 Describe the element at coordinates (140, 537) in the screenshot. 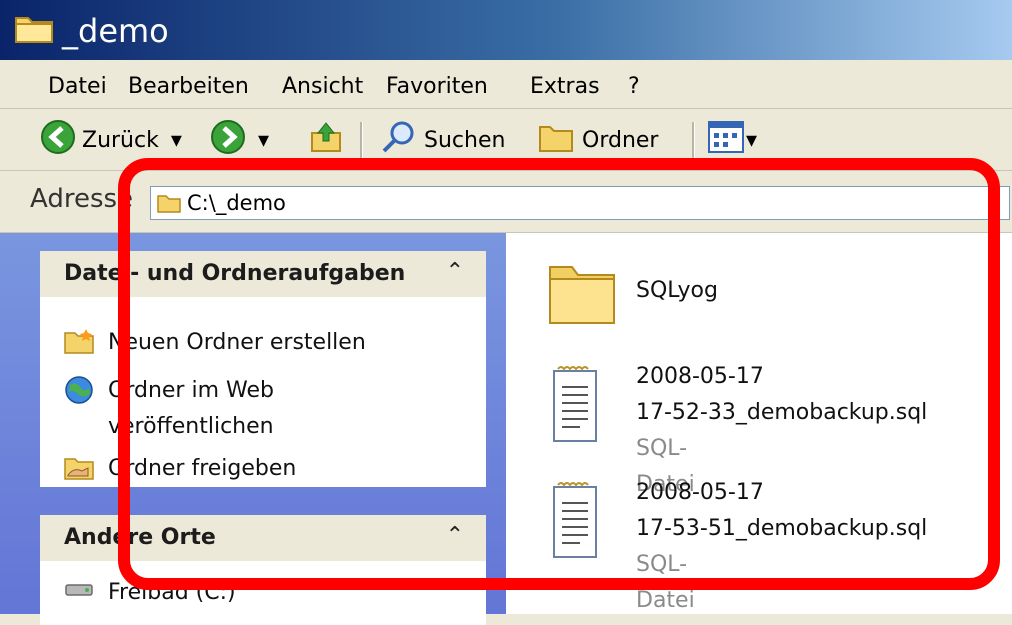

I see `other-places-title: Andere Orte` at that location.